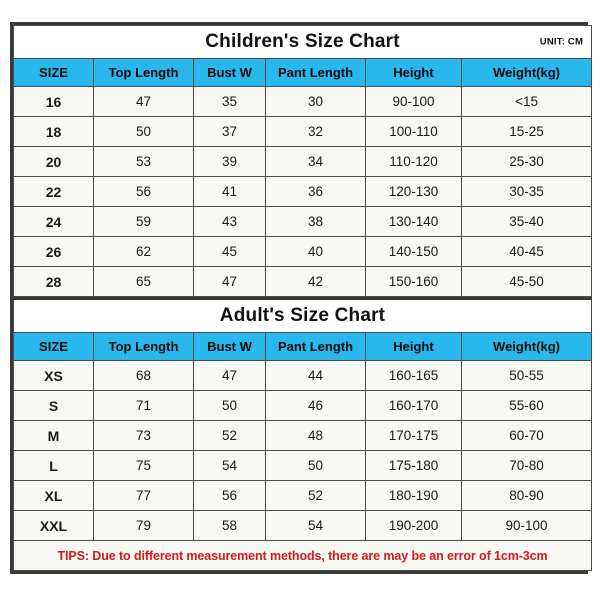 The width and height of the screenshot is (600, 600). I want to click on cell-weight: 25-30, so click(526, 161).